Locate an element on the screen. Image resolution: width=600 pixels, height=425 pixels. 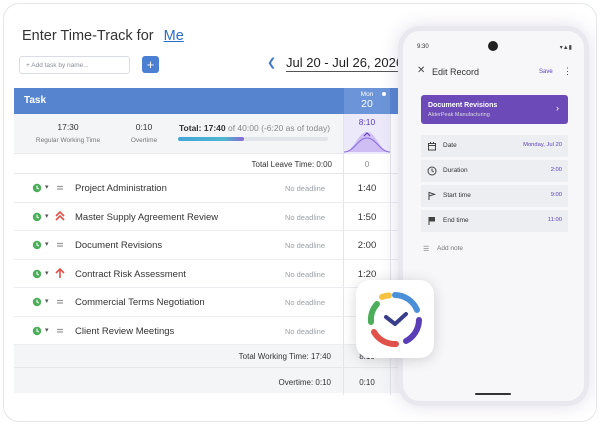
field-value: Monday, Jul 20 is located at coordinates (542, 145).